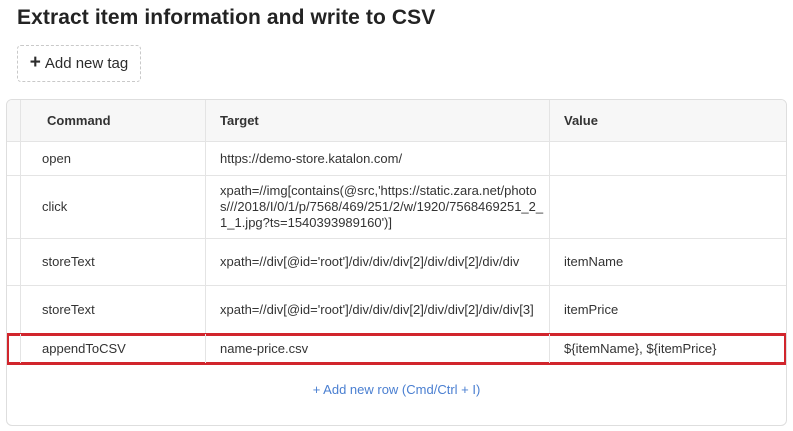  What do you see at coordinates (86, 63) in the screenshot?
I see `add-new-tag-label: Add new tag` at bounding box center [86, 63].